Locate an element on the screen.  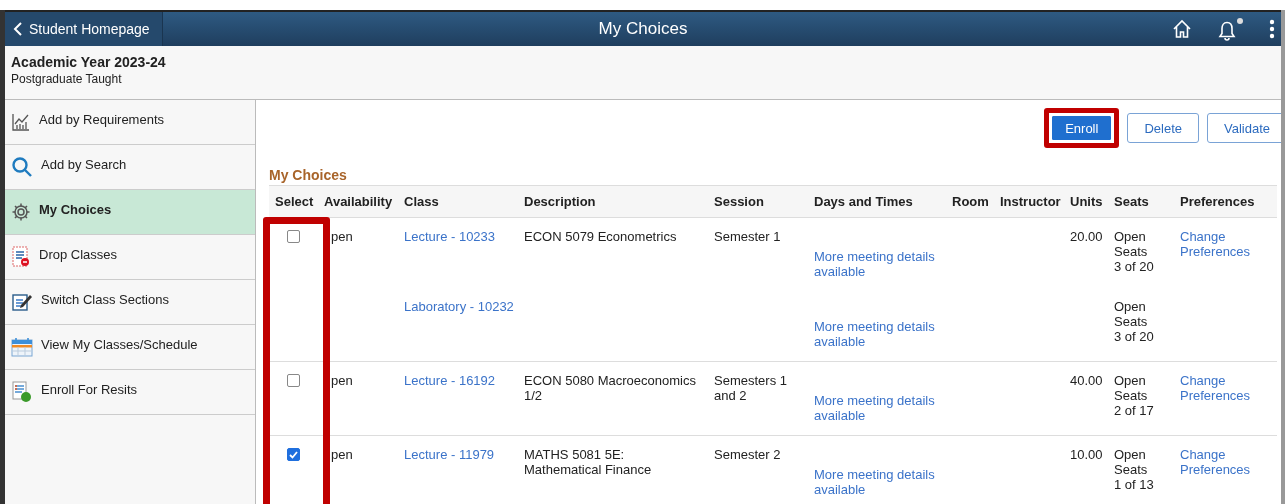
action-button: Validate is located at coordinates (1244, 128).